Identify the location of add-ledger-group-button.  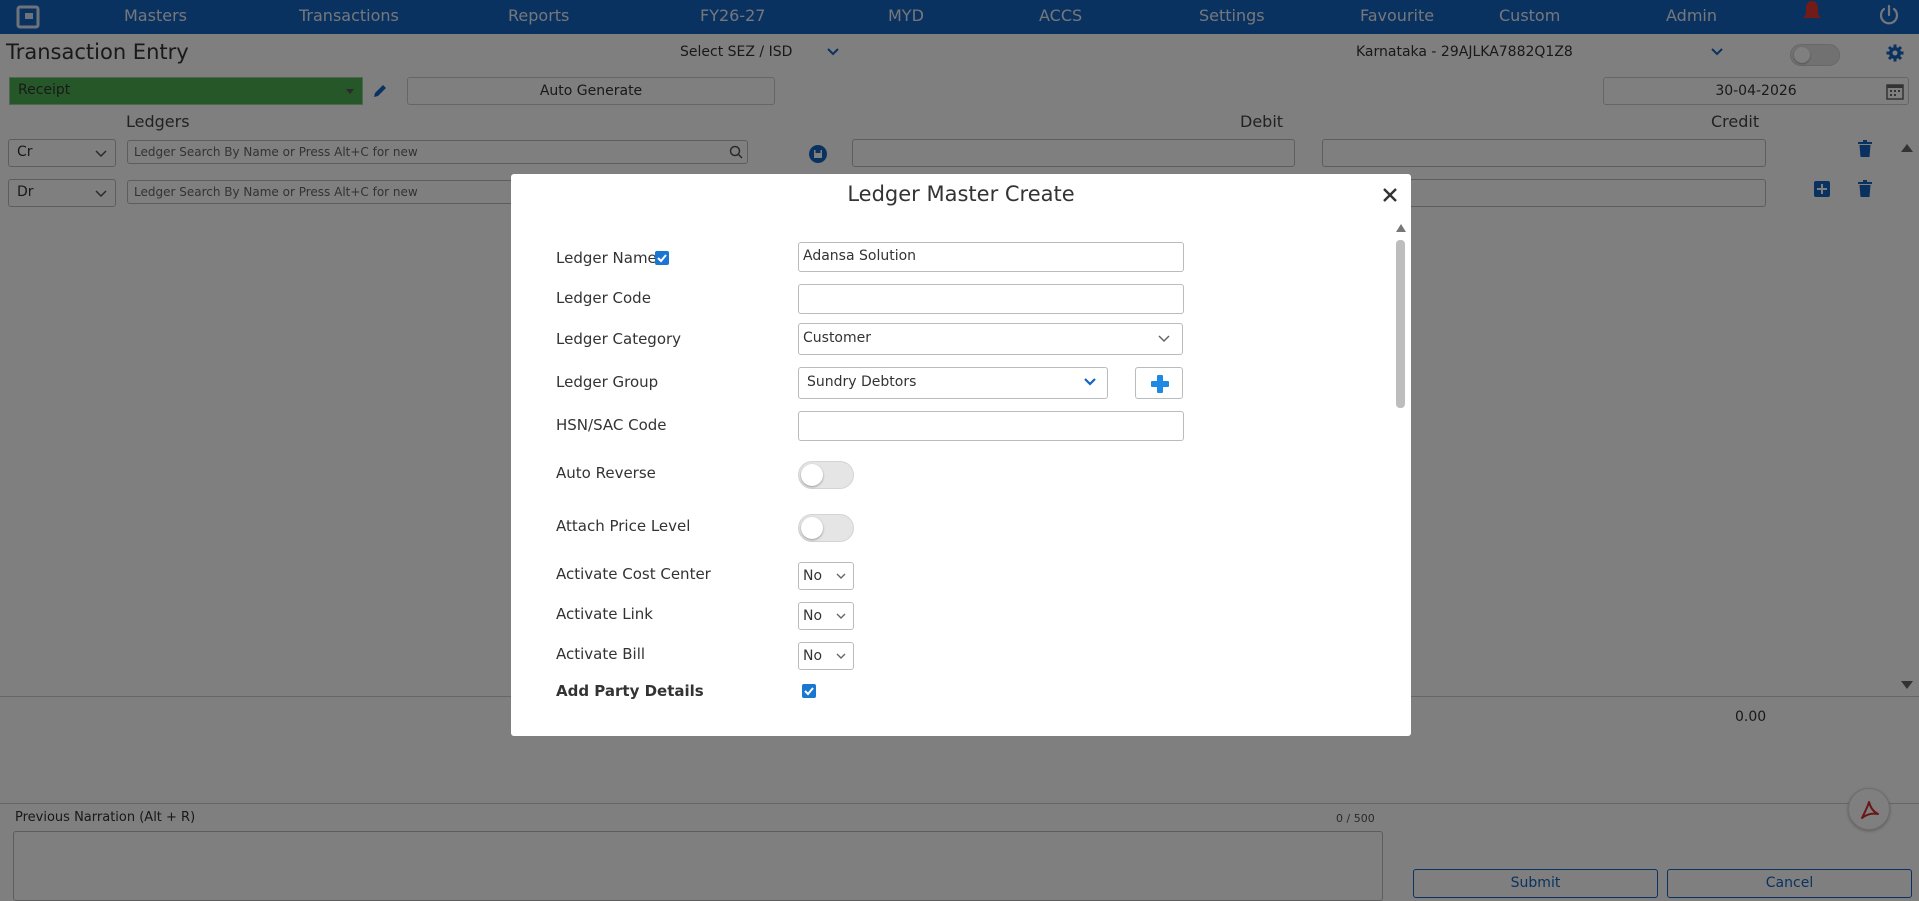
(1159, 383).